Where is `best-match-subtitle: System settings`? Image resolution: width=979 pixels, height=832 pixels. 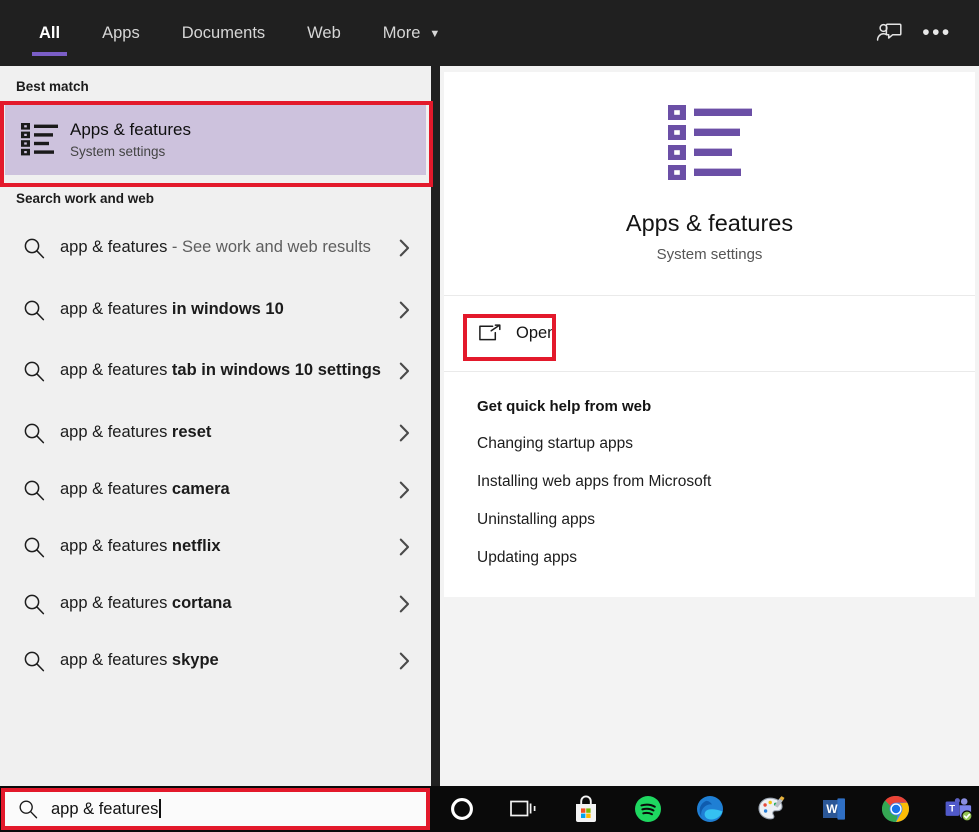 best-match-subtitle: System settings is located at coordinates (118, 151).